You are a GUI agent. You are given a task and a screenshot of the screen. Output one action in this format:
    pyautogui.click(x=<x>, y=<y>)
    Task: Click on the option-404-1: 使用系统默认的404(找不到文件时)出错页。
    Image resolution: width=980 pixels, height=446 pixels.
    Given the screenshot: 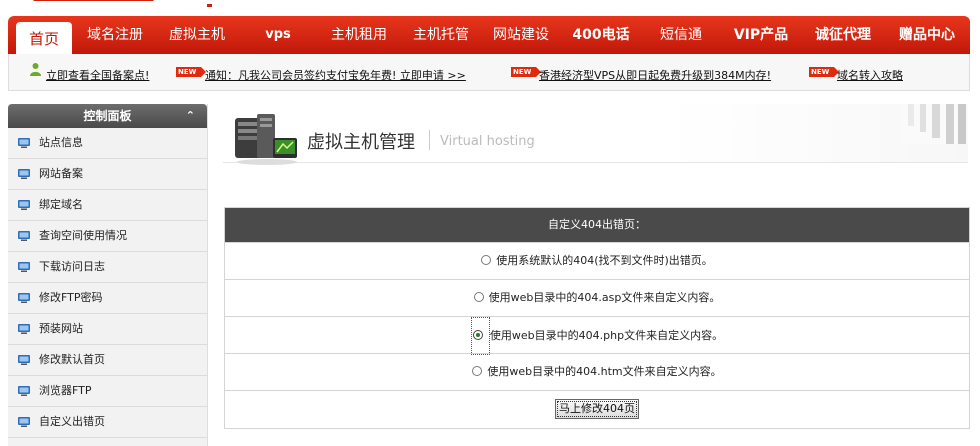 What is the action you would take?
    pyautogui.click(x=597, y=260)
    